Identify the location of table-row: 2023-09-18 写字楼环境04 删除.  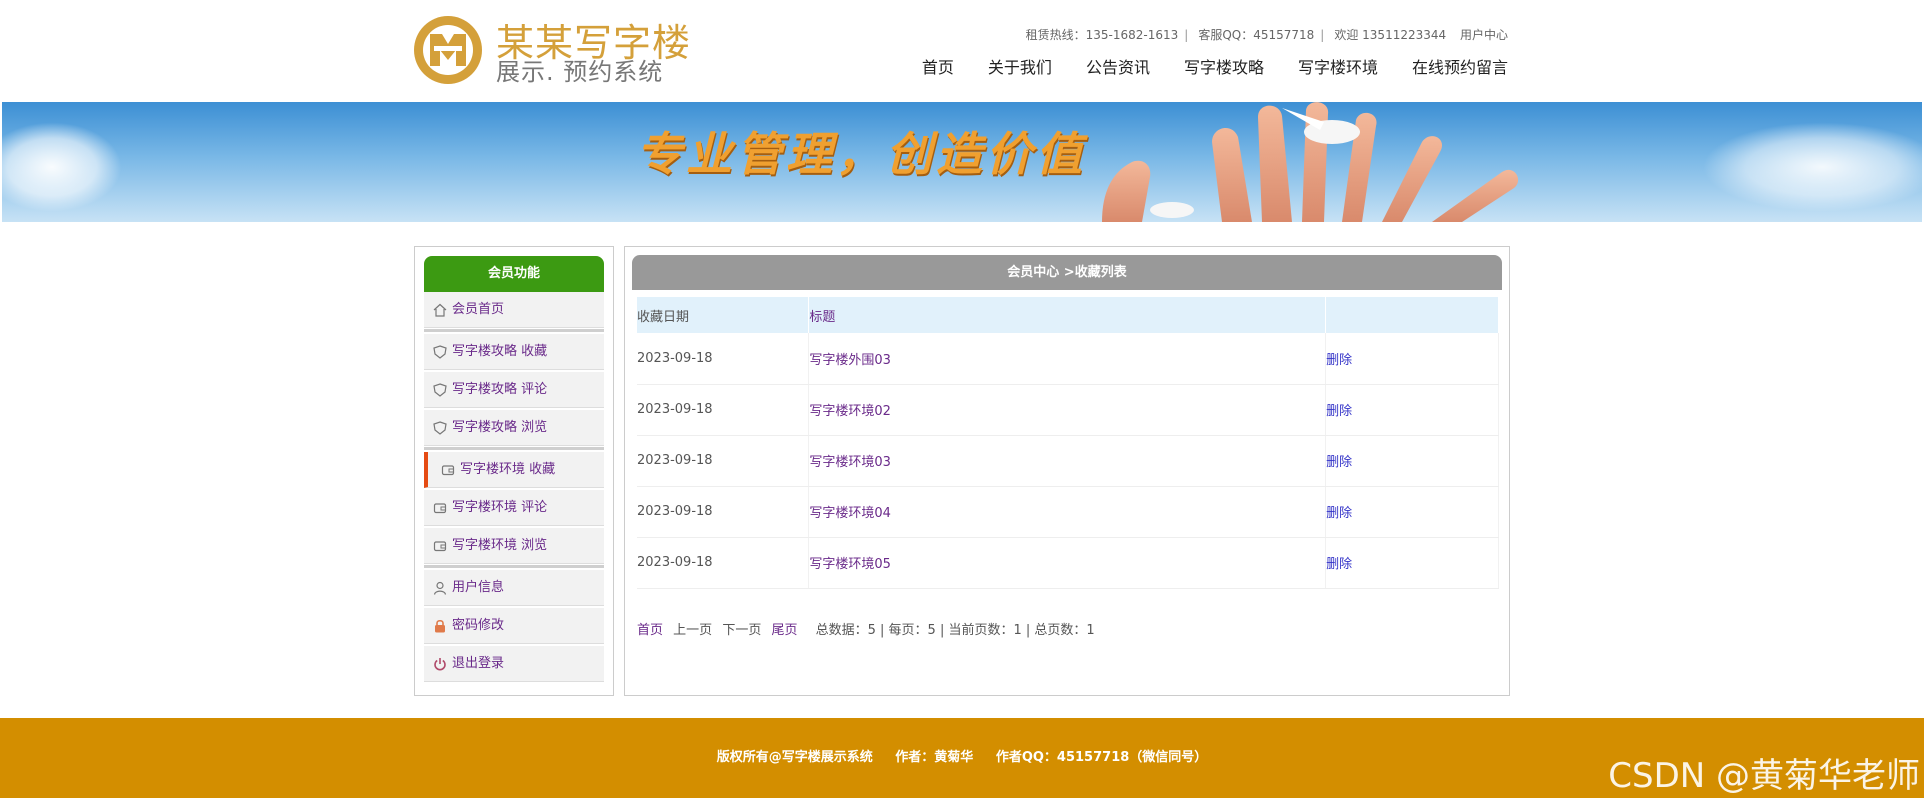
(1068, 512).